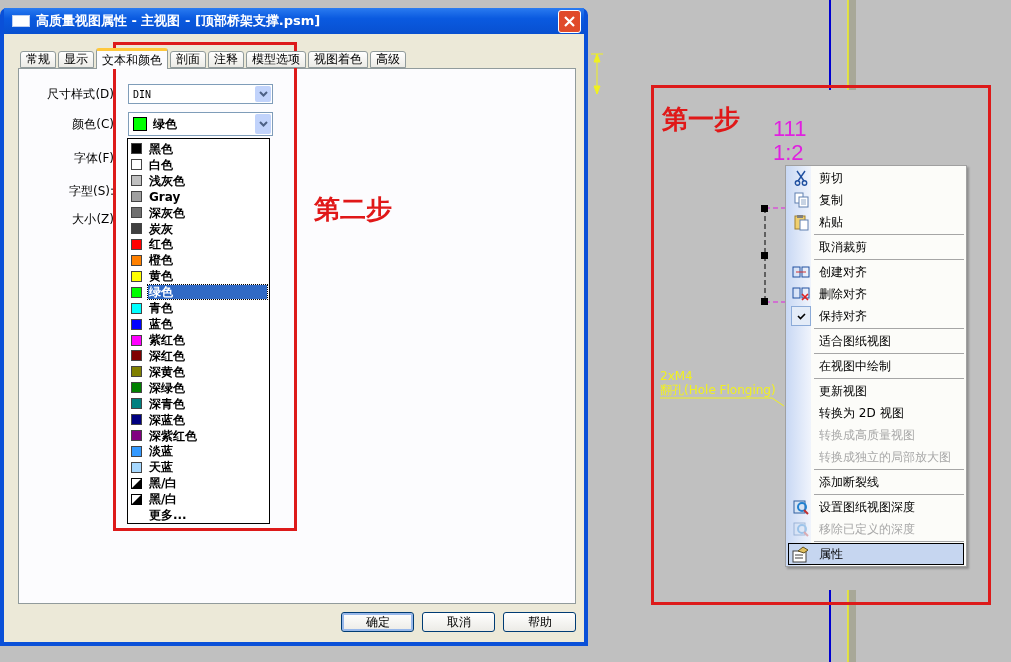  Describe the element at coordinates (198, 244) in the screenshot. I see `color-option: 红色` at that location.